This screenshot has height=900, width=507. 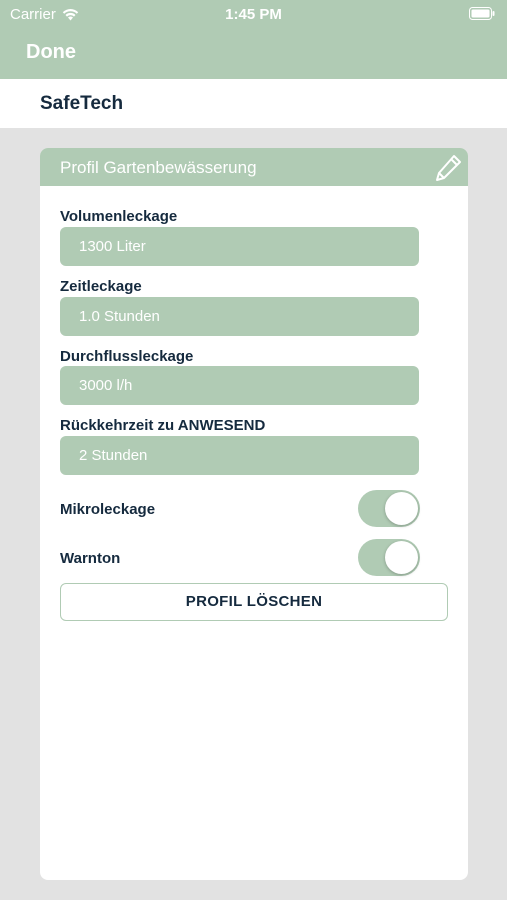 I want to click on micro-leak-label: Mikroleckage, so click(x=108, y=509).